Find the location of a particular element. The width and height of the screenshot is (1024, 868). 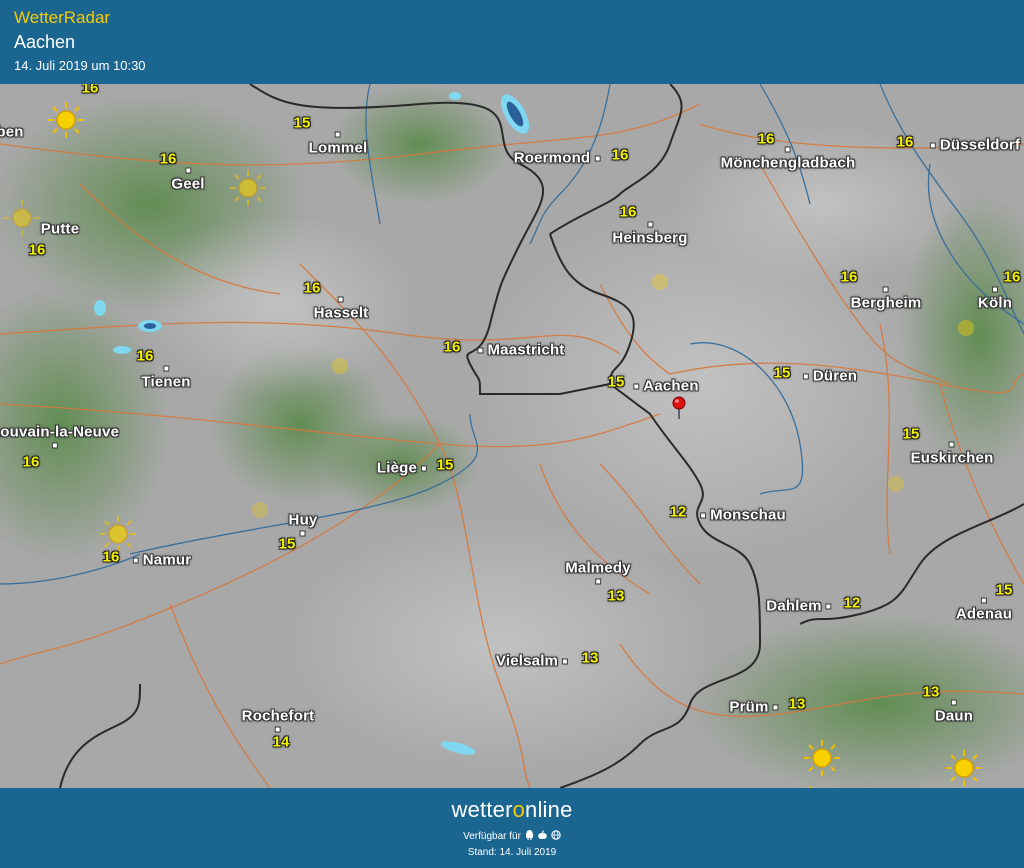

city-louvain-la-neuve: Louvain-la-Neuve is located at coordinates (59, 436).